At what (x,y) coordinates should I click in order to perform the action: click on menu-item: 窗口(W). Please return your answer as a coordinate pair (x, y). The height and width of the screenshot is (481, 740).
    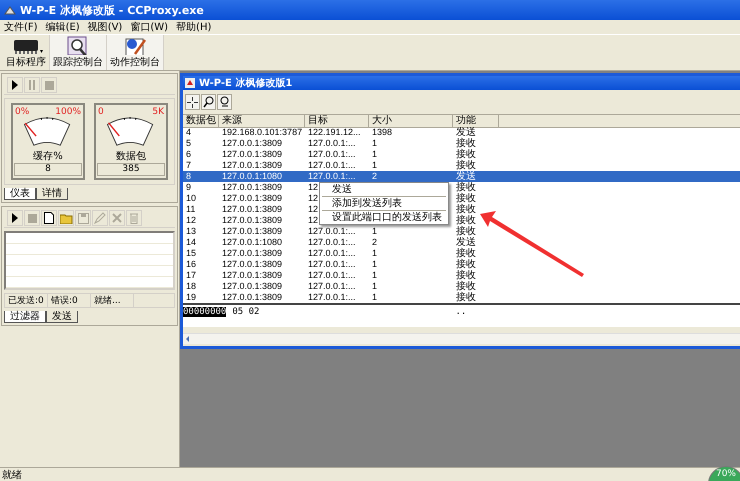
    Looking at the image, I should click on (149, 27).